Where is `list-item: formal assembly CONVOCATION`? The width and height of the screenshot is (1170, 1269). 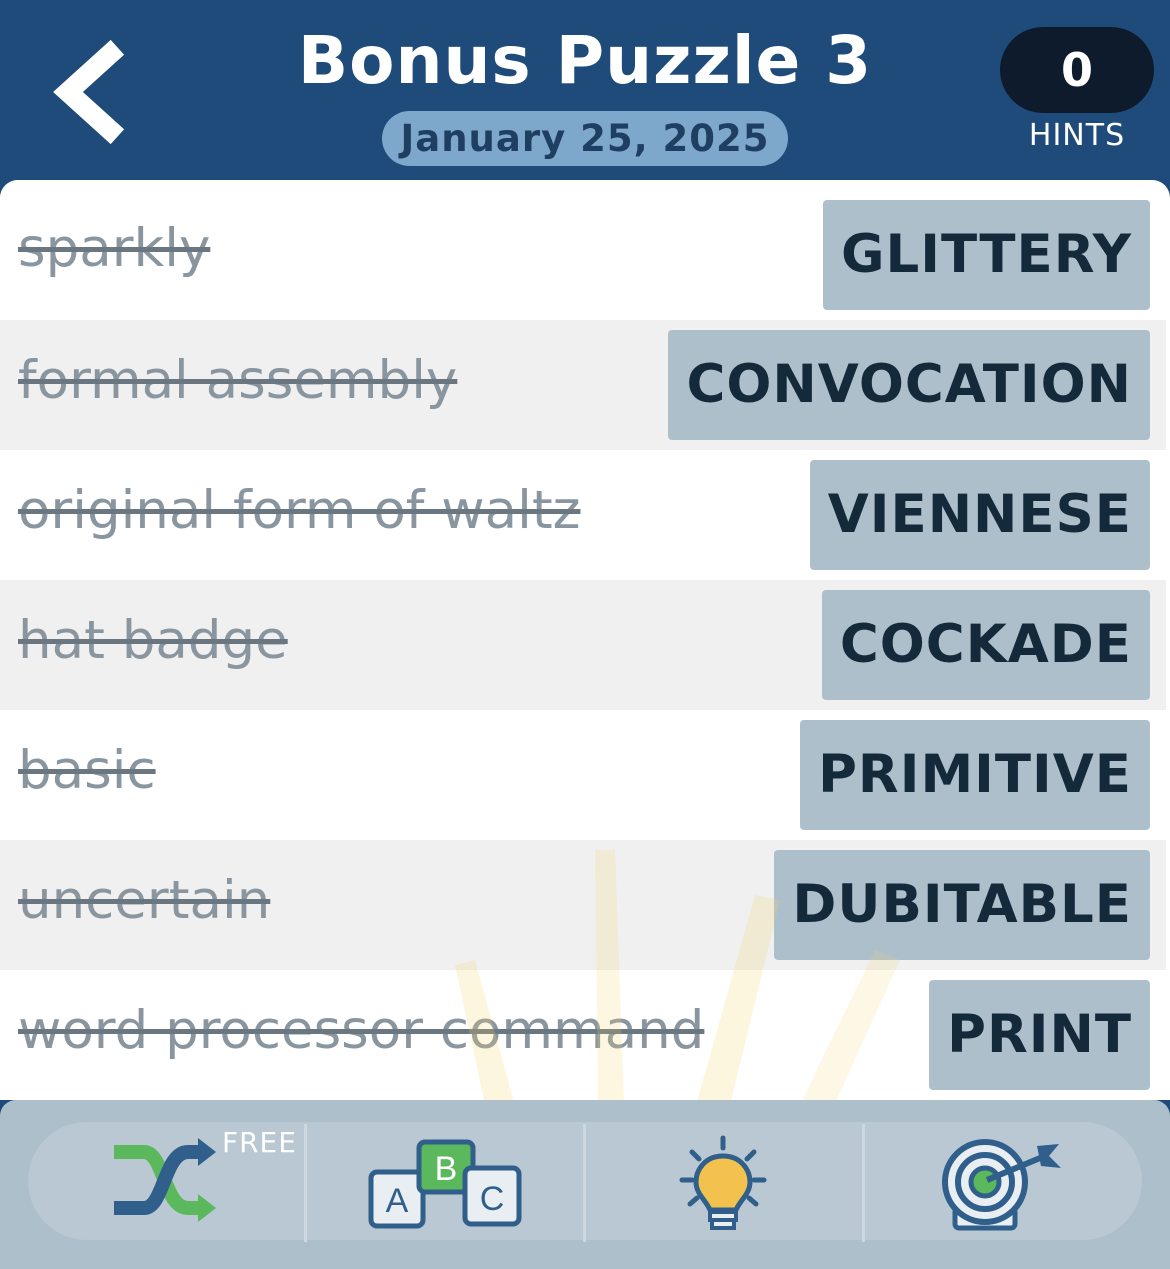
list-item: formal assembly CONVOCATION is located at coordinates (583, 385).